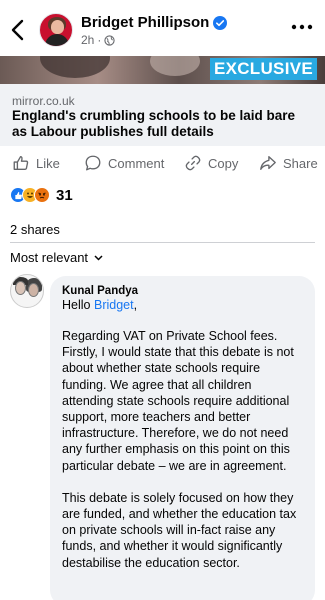  What do you see at coordinates (64, 195) in the screenshot?
I see `reaction-count: 31` at bounding box center [64, 195].